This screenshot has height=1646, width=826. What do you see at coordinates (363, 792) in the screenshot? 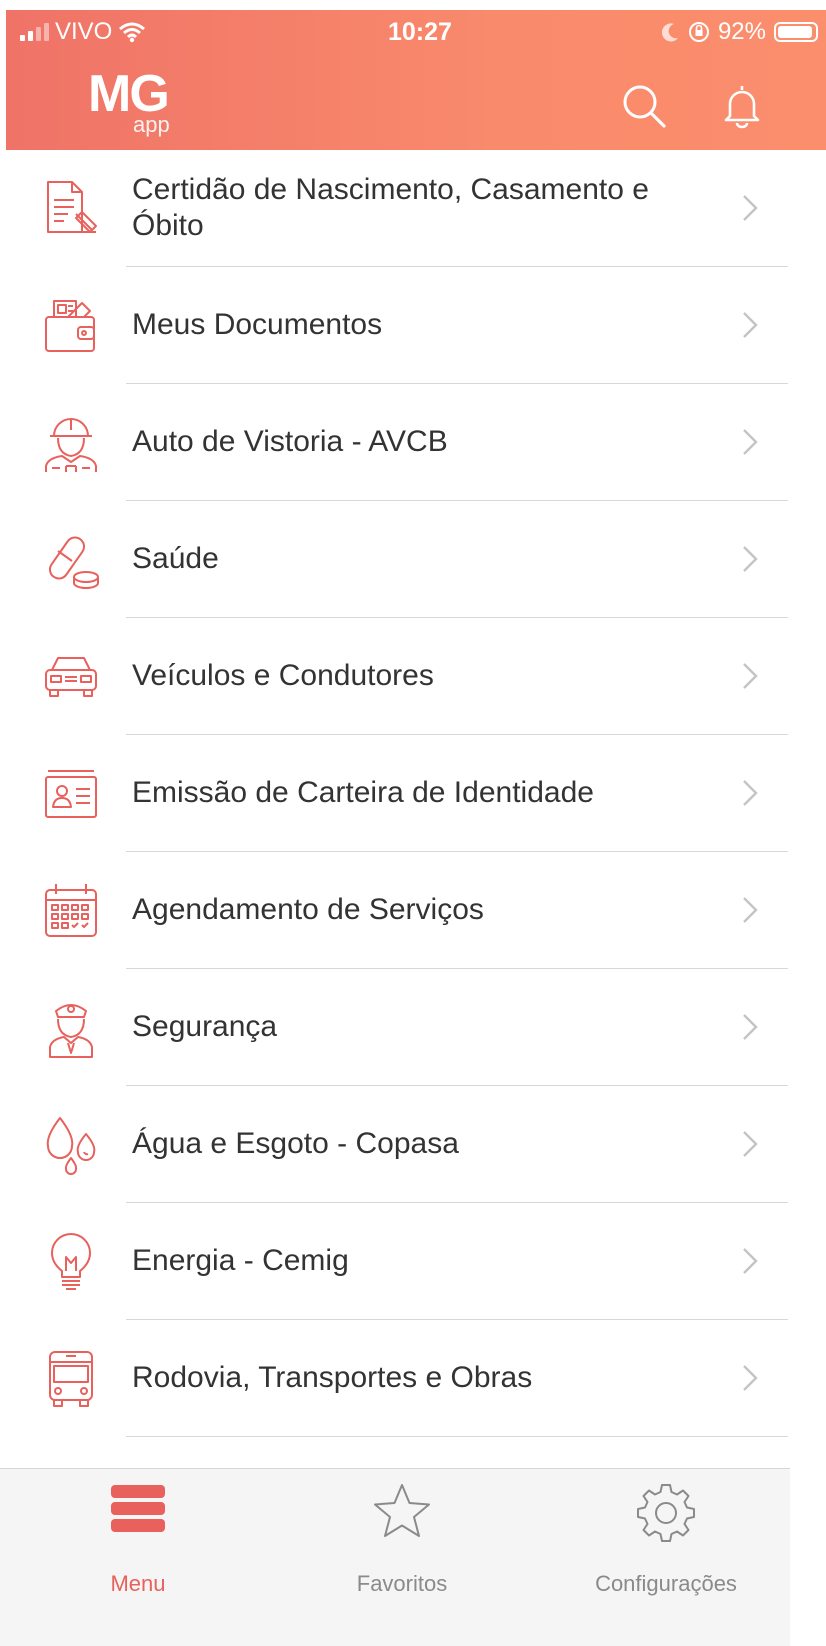
I see `menu-item-label: Emissão de Carteira de Identidade` at bounding box center [363, 792].